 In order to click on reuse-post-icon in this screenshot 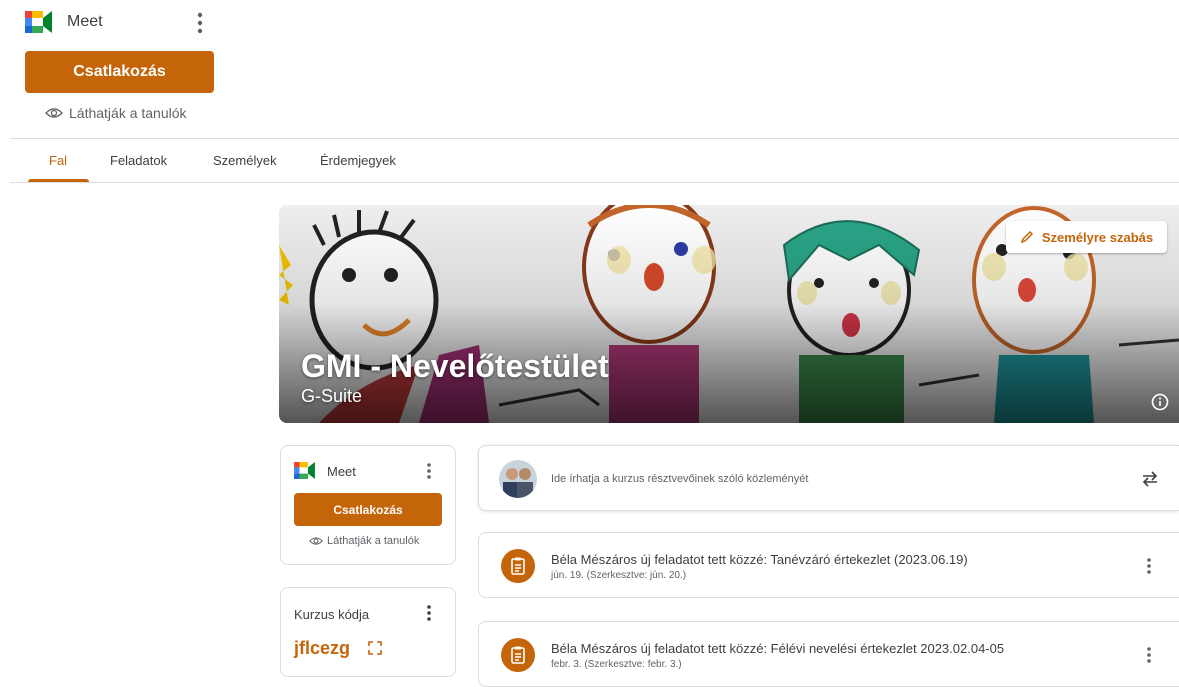, I will do `click(1150, 479)`.